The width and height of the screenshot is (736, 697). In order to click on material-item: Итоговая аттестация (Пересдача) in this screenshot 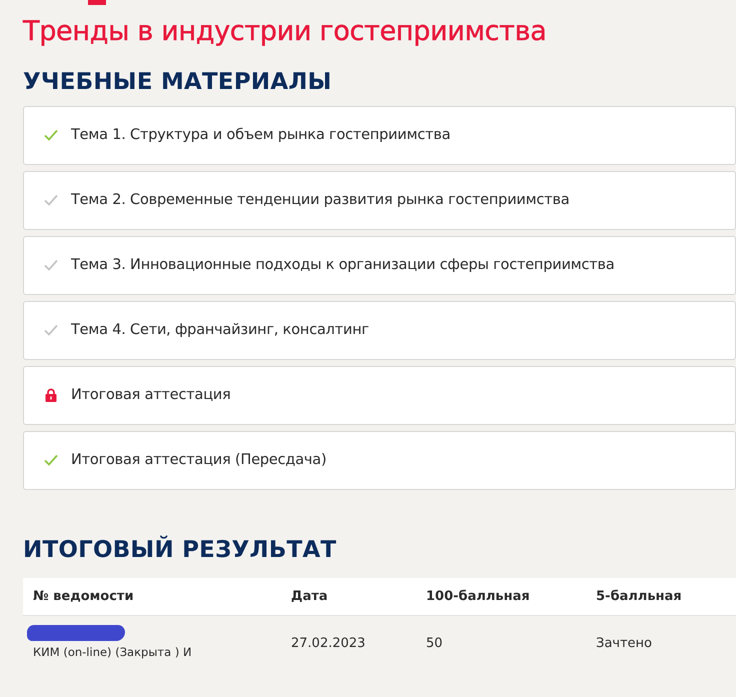, I will do `click(379, 460)`.